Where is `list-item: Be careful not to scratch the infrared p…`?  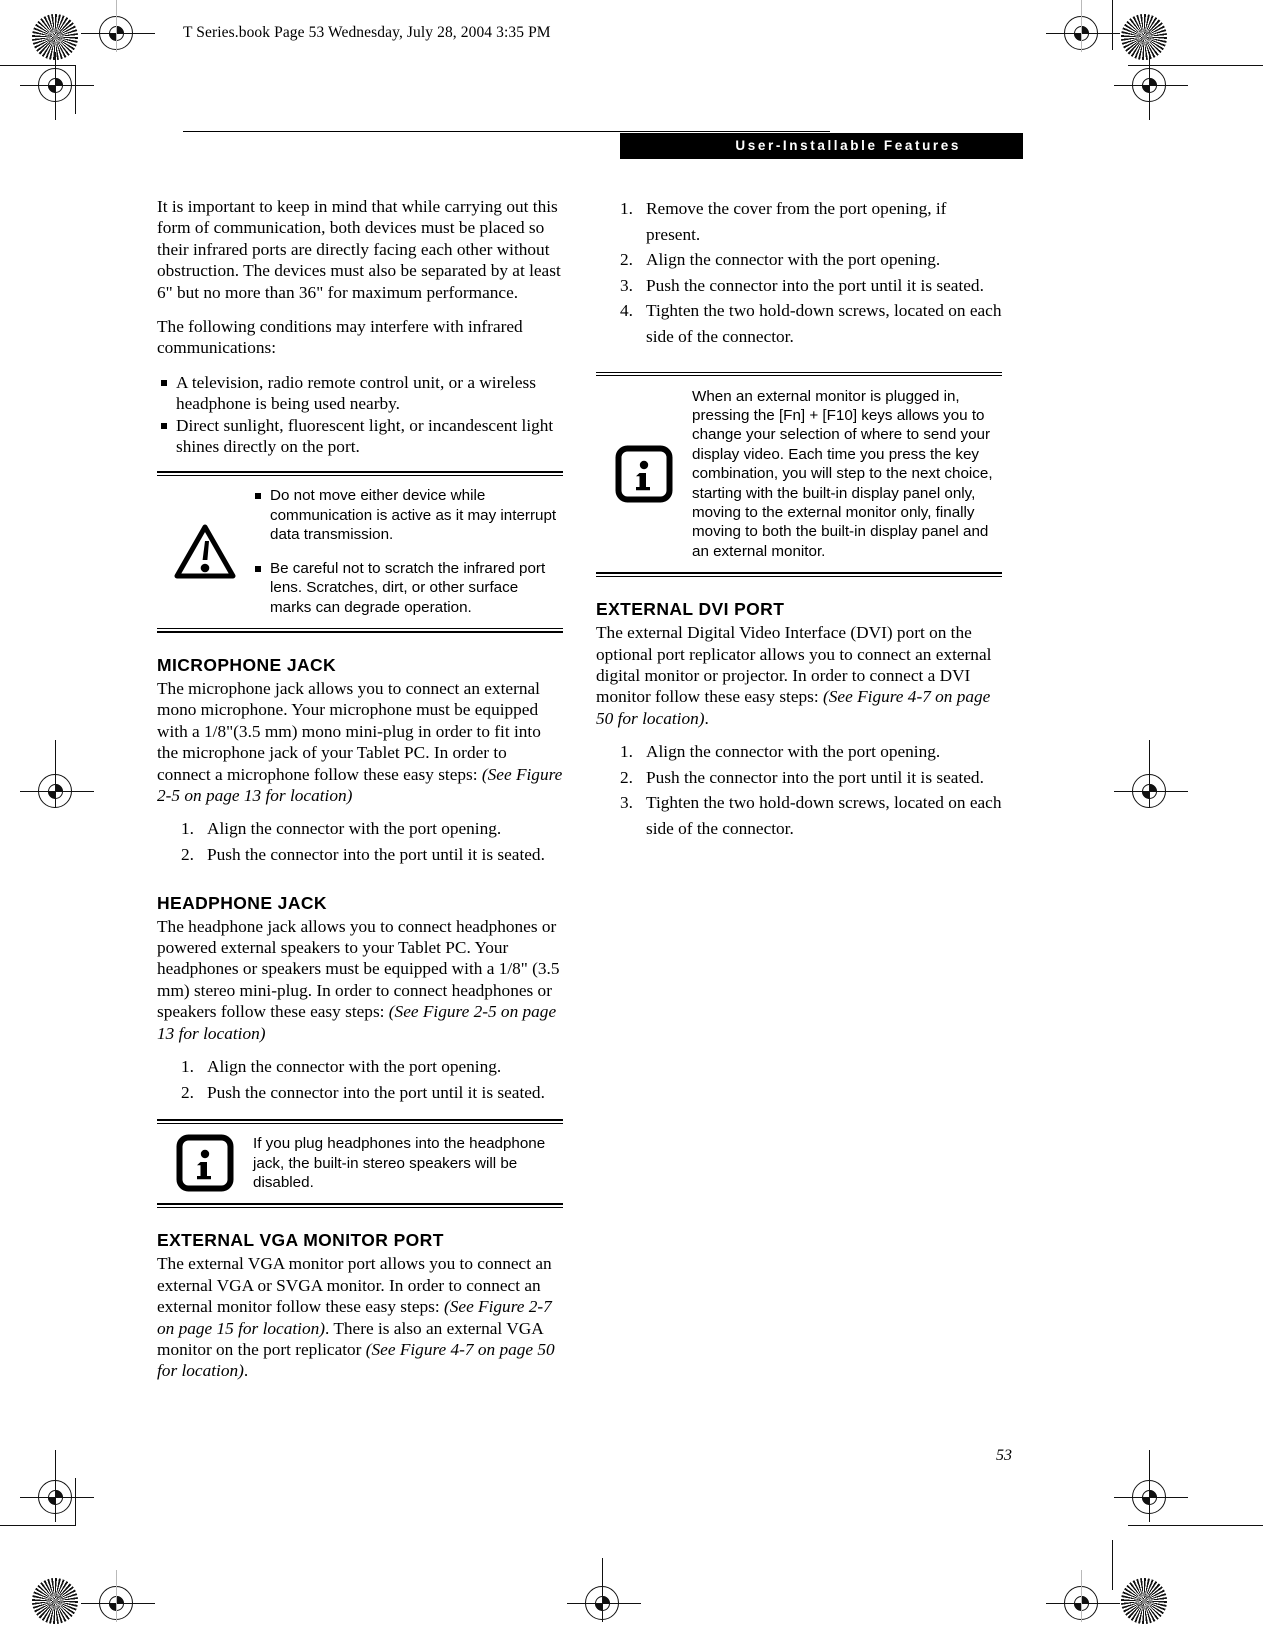
list-item: Be careful not to scratch the infrared p… is located at coordinates (408, 588).